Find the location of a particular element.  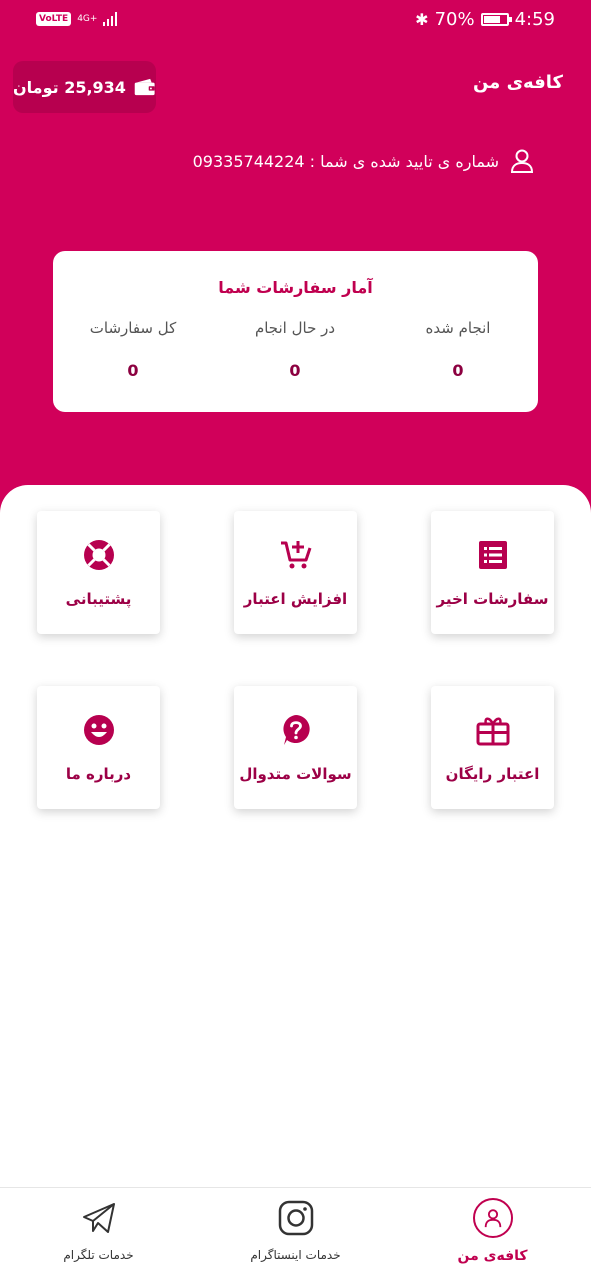

tile-label: سفارشات اخیر is located at coordinates (492, 598).